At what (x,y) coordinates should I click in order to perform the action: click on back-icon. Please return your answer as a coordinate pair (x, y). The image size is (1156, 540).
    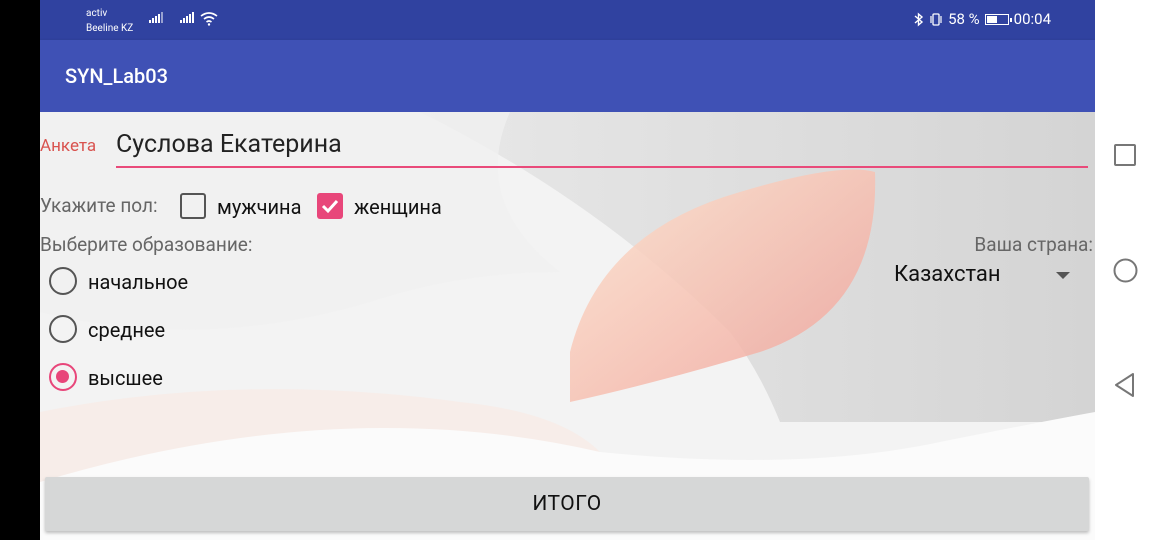
    Looking at the image, I should click on (1125, 385).